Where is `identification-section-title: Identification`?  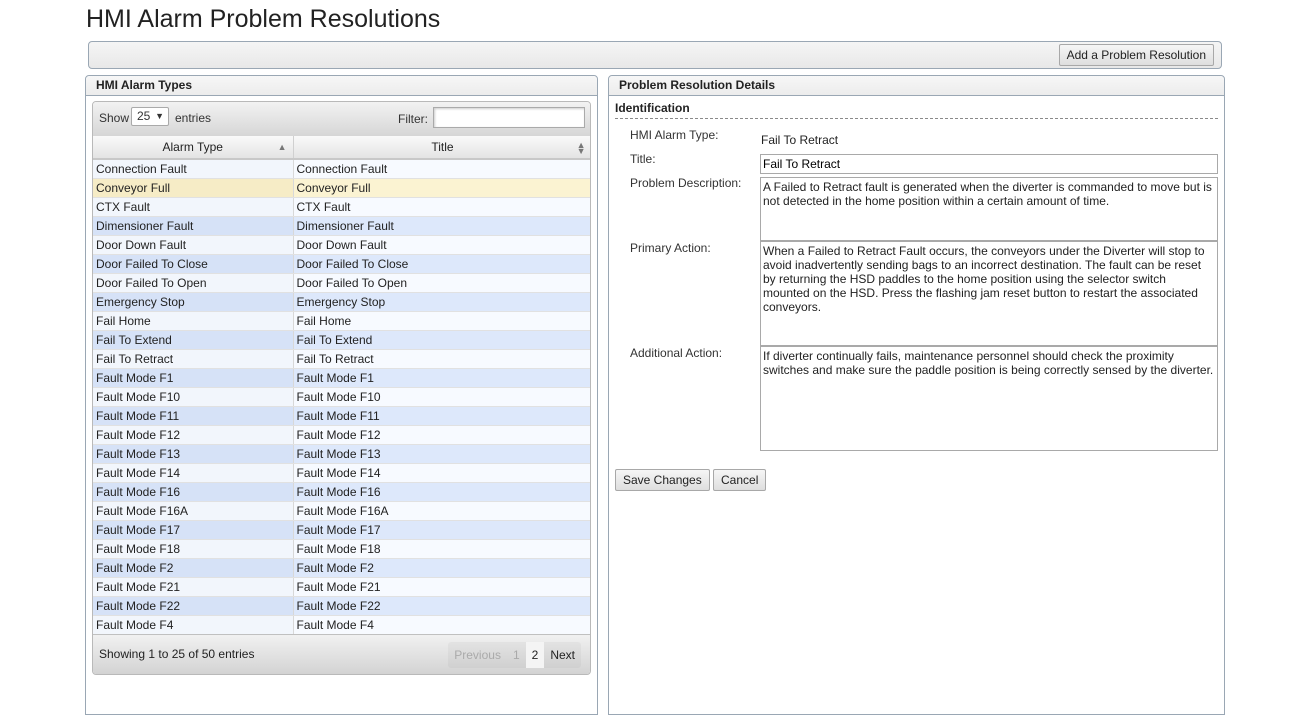
identification-section-title: Identification is located at coordinates (652, 108).